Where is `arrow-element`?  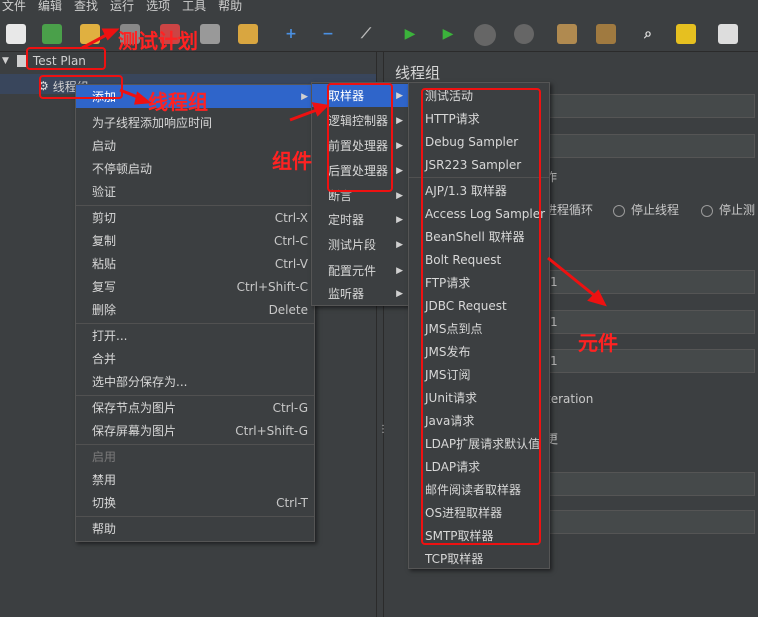 arrow-element is located at coordinates (574, 279).